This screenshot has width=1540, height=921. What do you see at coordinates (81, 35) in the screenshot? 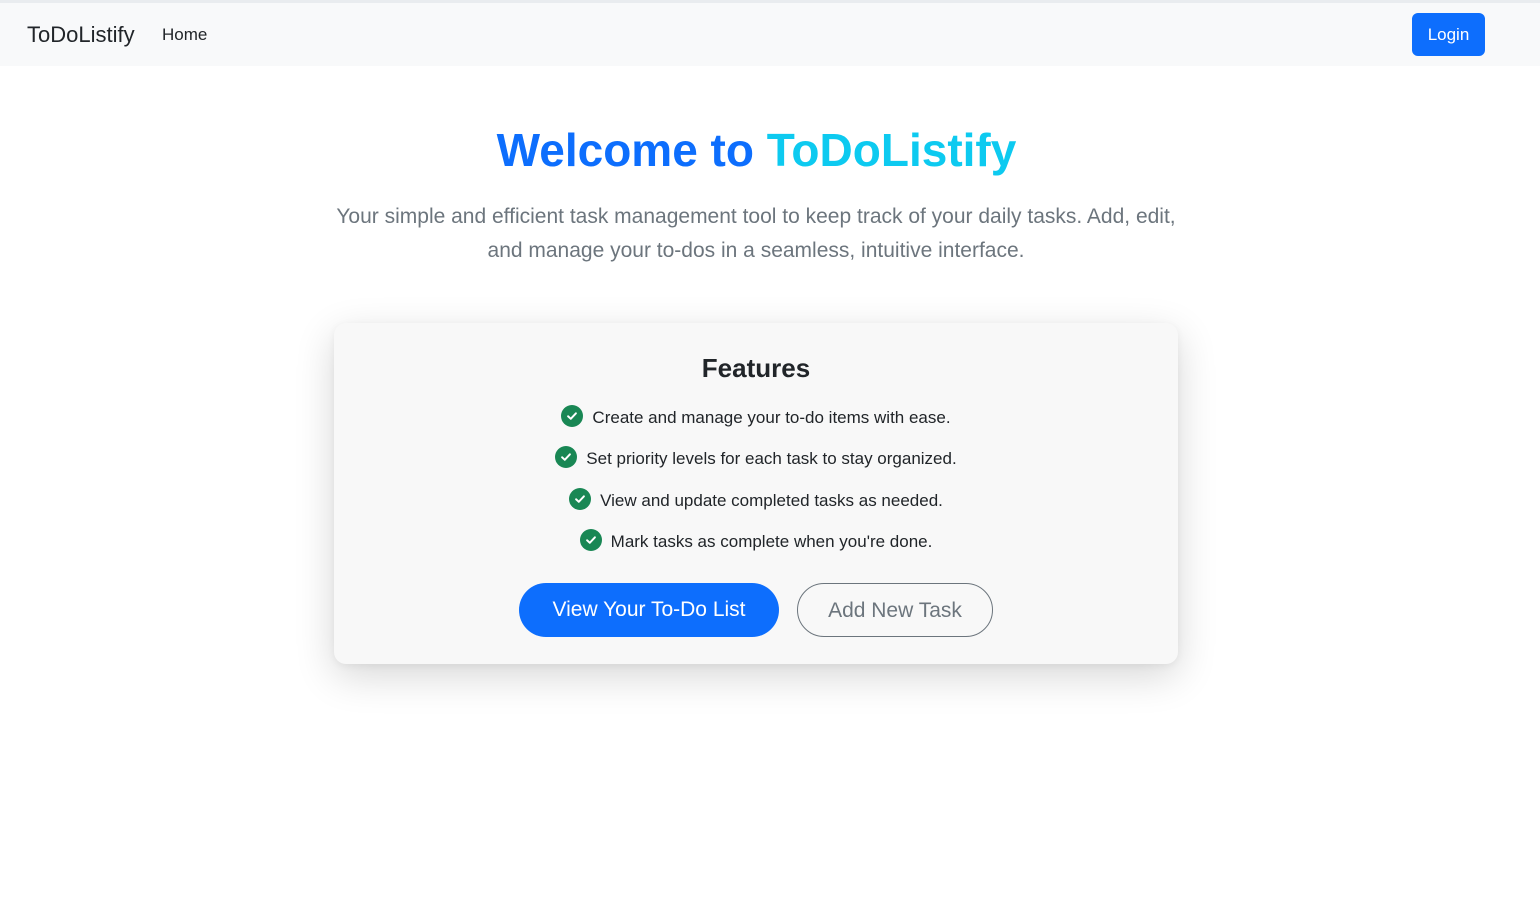
I see `brand-link: ToDoListify` at bounding box center [81, 35].